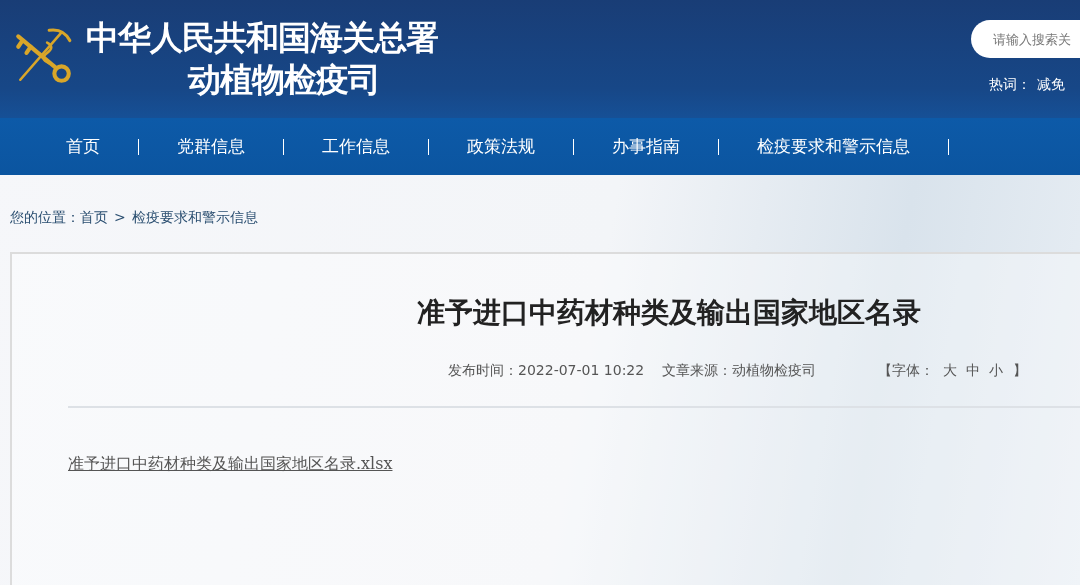  What do you see at coordinates (739, 371) in the screenshot?
I see `article-source: 文章来源：动植物检疫司` at bounding box center [739, 371].